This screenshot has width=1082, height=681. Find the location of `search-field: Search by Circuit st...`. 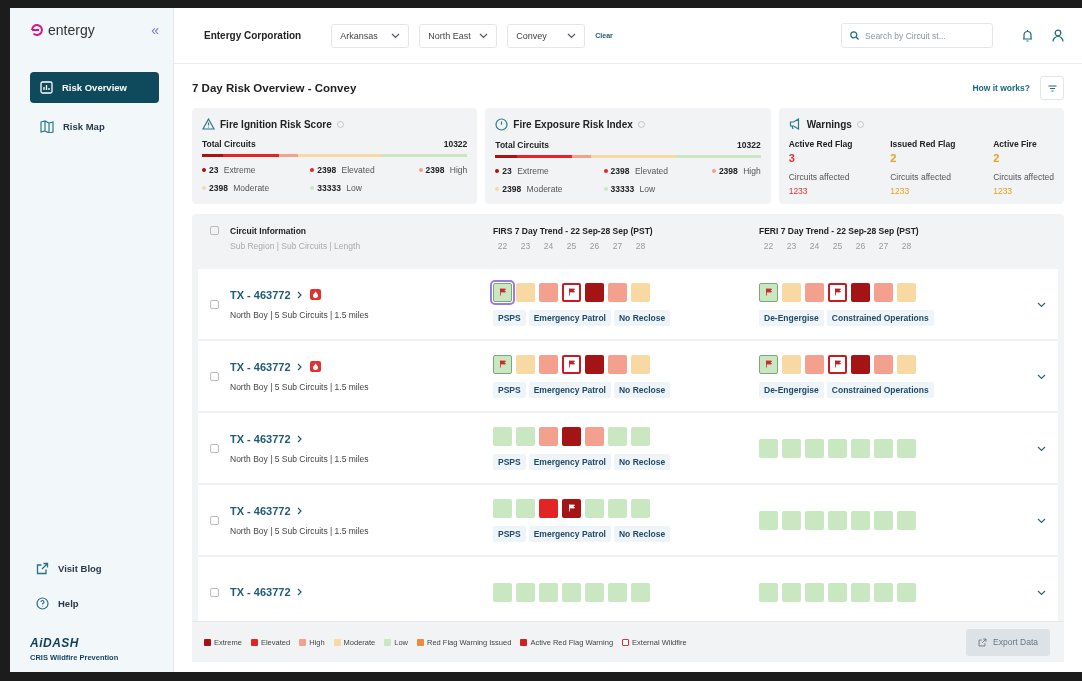

search-field: Search by Circuit st... is located at coordinates (917, 35).